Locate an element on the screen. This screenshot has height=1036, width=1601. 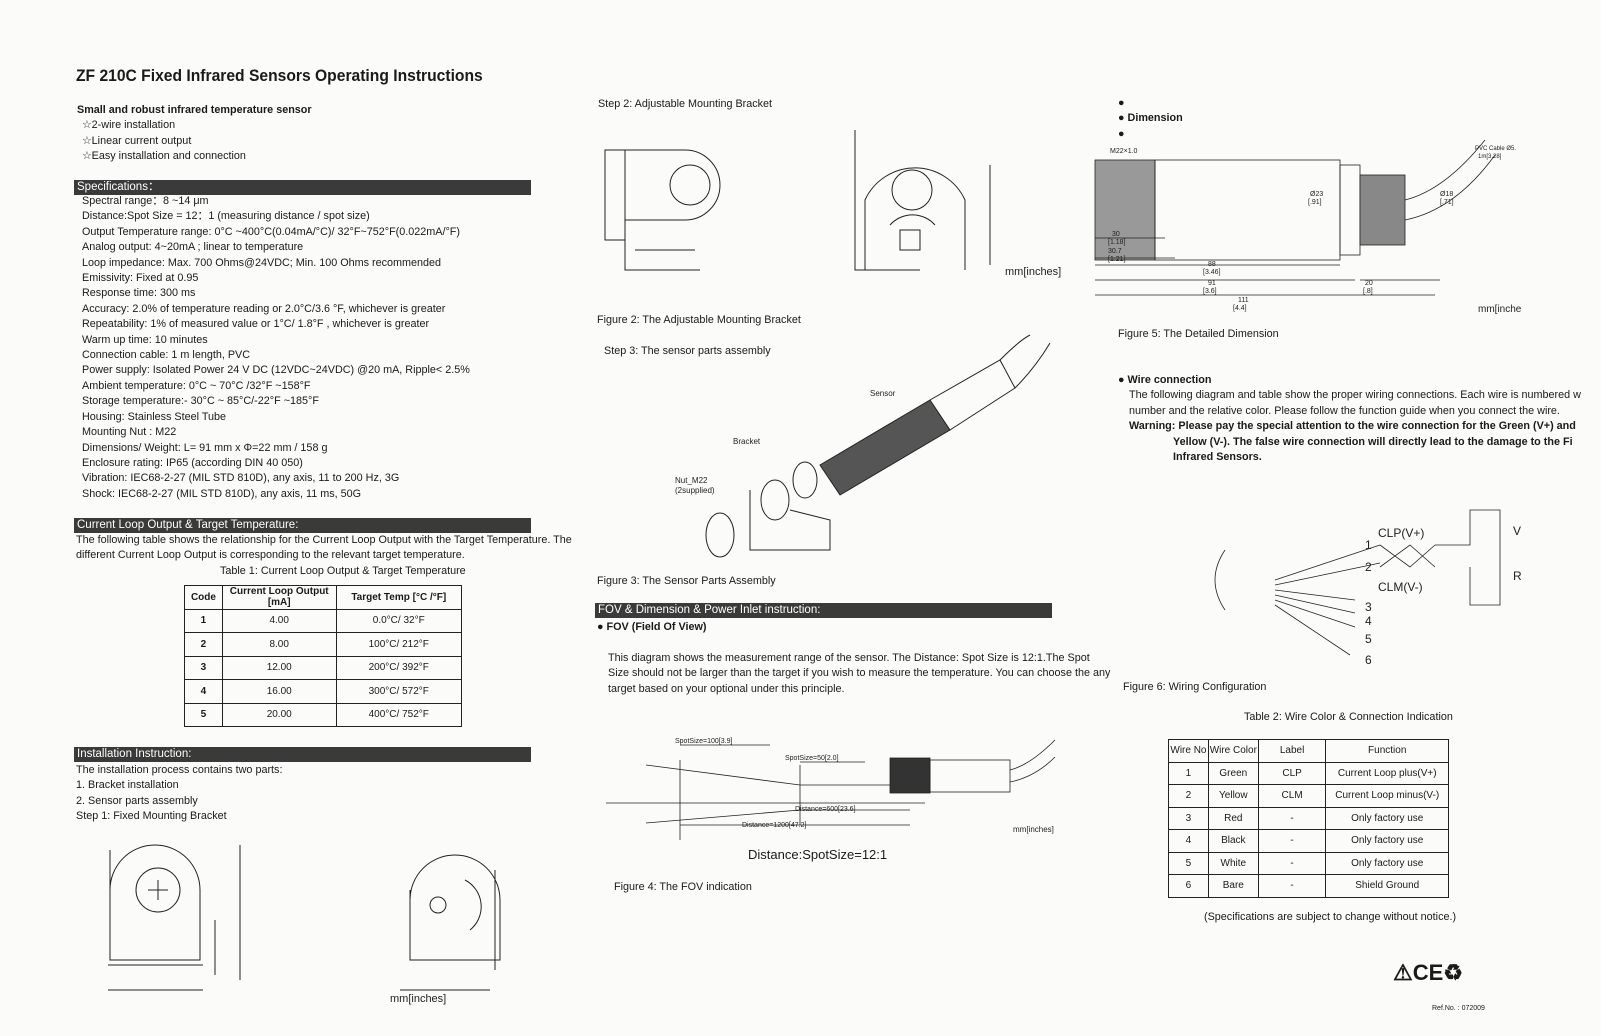
units-label: mm[inches] is located at coordinates (1033, 829).